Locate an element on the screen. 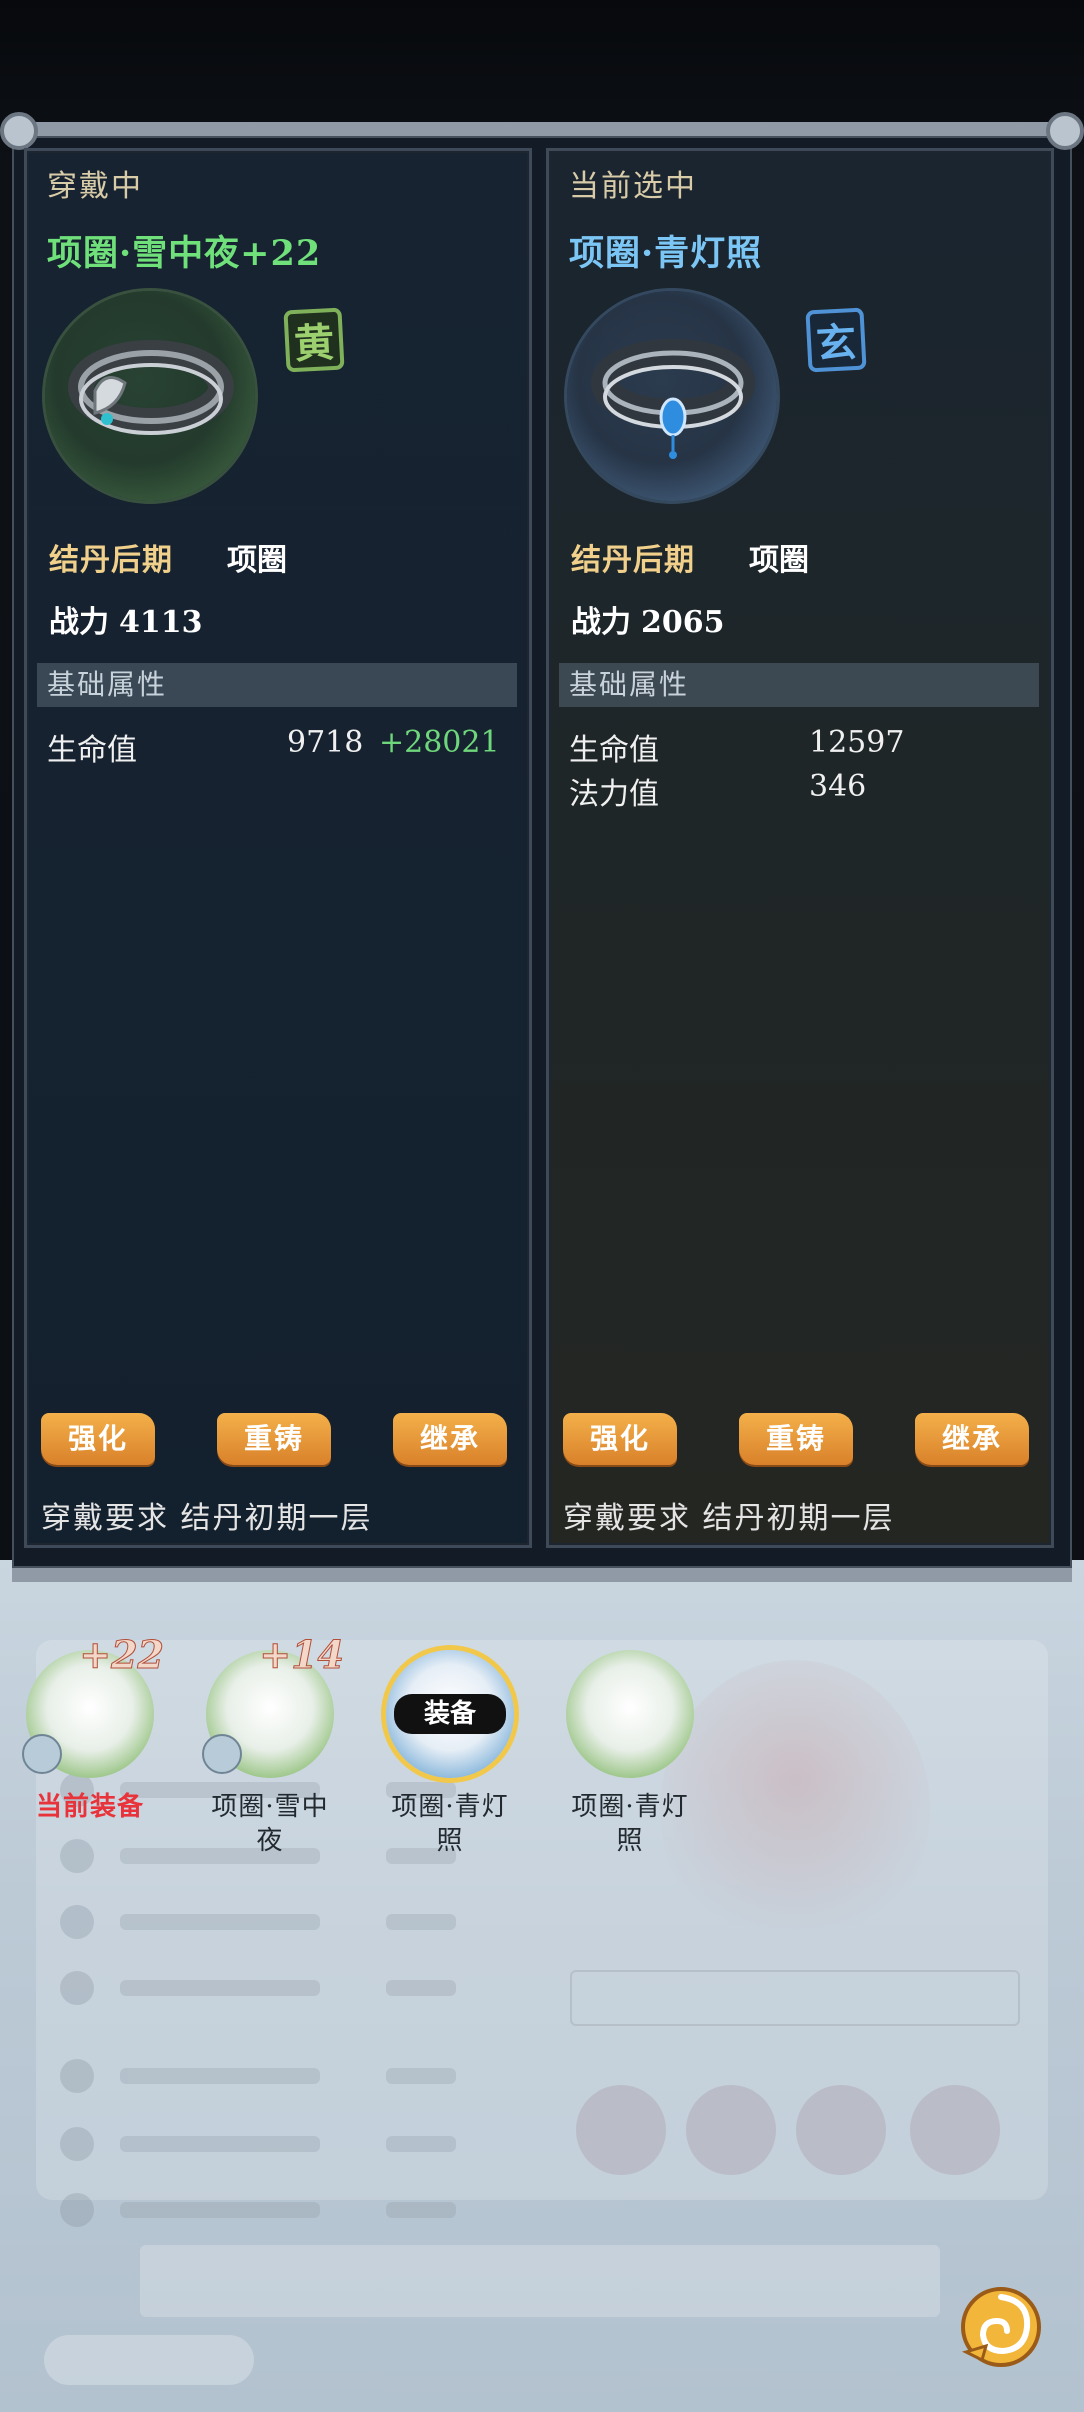 This screenshot has width=1084, height=2412. grade-badge: 玄 is located at coordinates (836, 340).